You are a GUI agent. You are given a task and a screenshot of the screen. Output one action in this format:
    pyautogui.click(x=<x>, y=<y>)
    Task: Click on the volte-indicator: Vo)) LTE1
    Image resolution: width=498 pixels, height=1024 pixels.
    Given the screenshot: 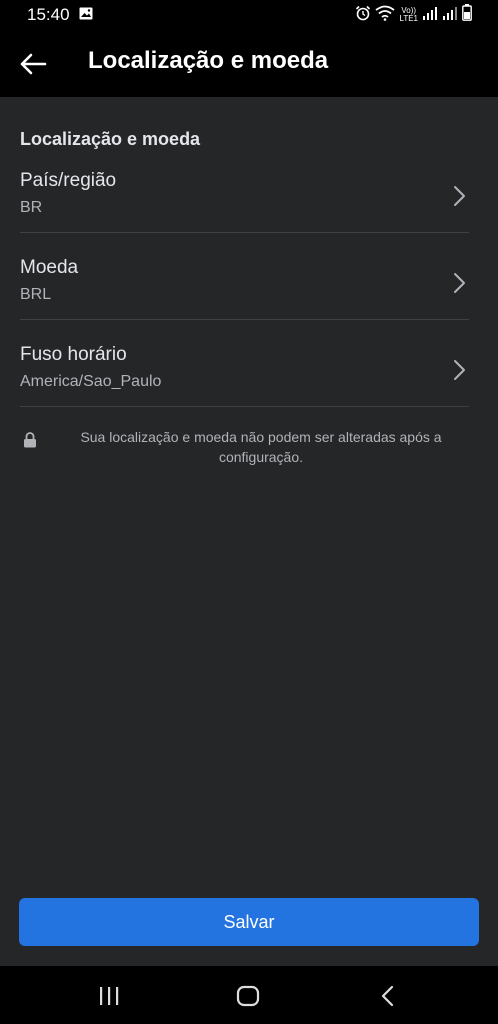 What is the action you would take?
    pyautogui.click(x=408, y=15)
    